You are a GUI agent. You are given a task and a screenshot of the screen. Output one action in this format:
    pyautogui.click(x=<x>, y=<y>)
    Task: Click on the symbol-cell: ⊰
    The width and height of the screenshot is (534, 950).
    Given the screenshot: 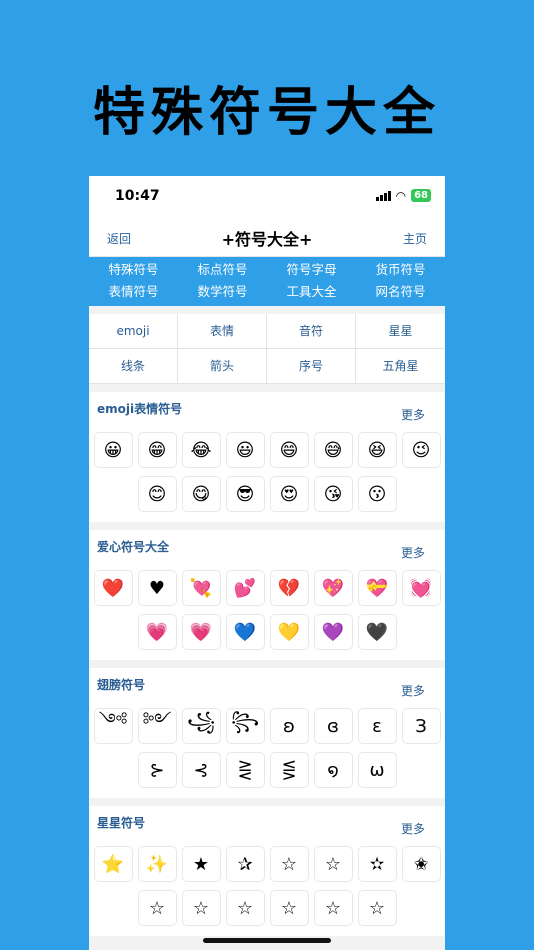 What is the action you would take?
    pyautogui.click(x=201, y=770)
    